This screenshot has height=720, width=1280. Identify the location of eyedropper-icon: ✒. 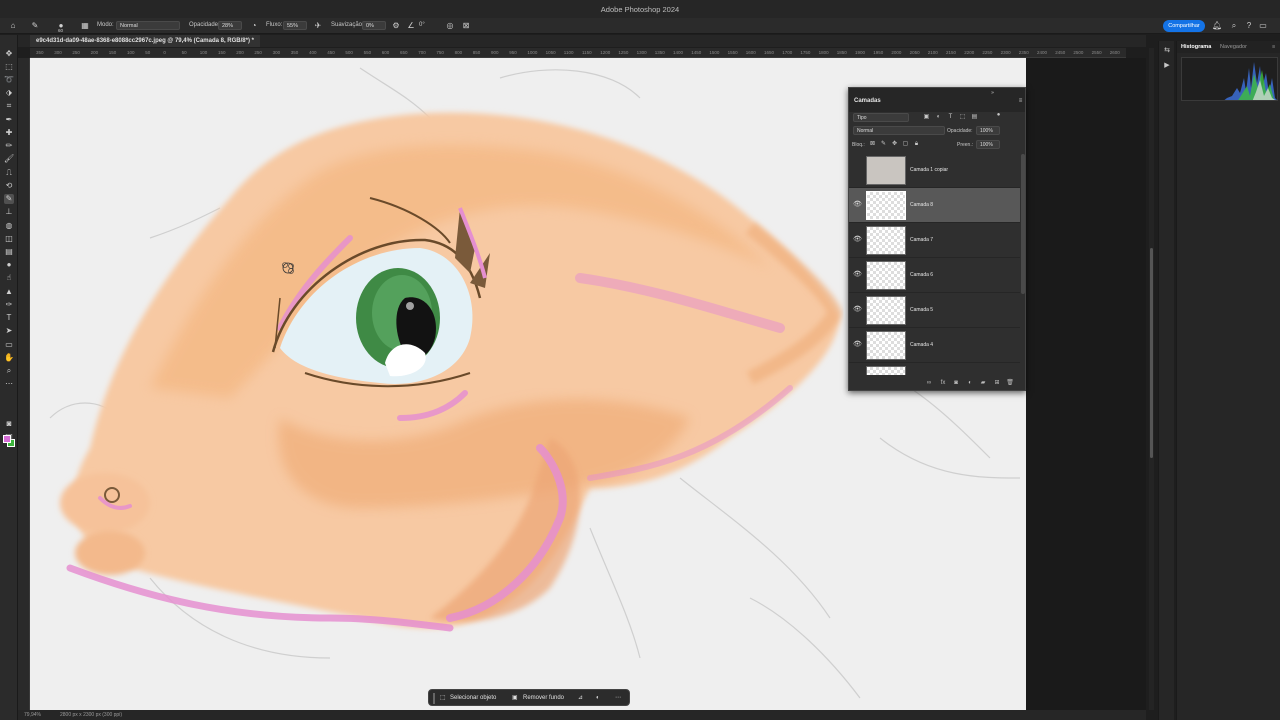
(9, 120).